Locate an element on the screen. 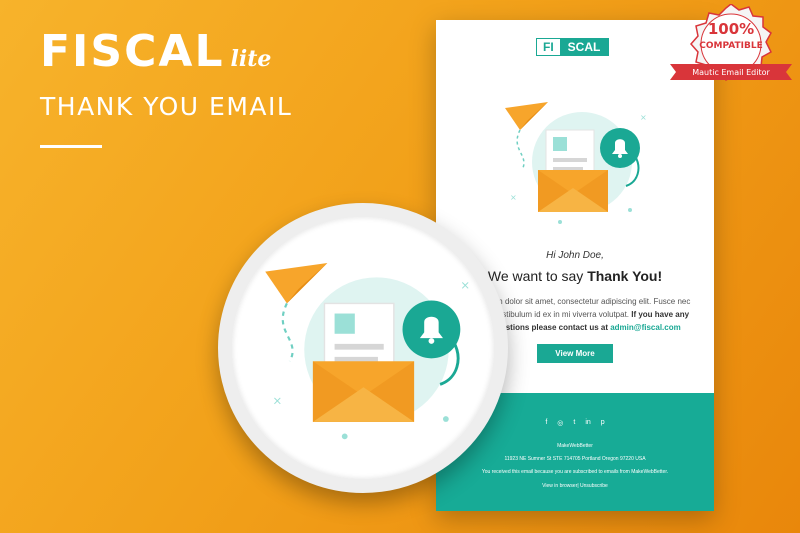  headline-prefix: We want to say is located at coordinates (537, 276).